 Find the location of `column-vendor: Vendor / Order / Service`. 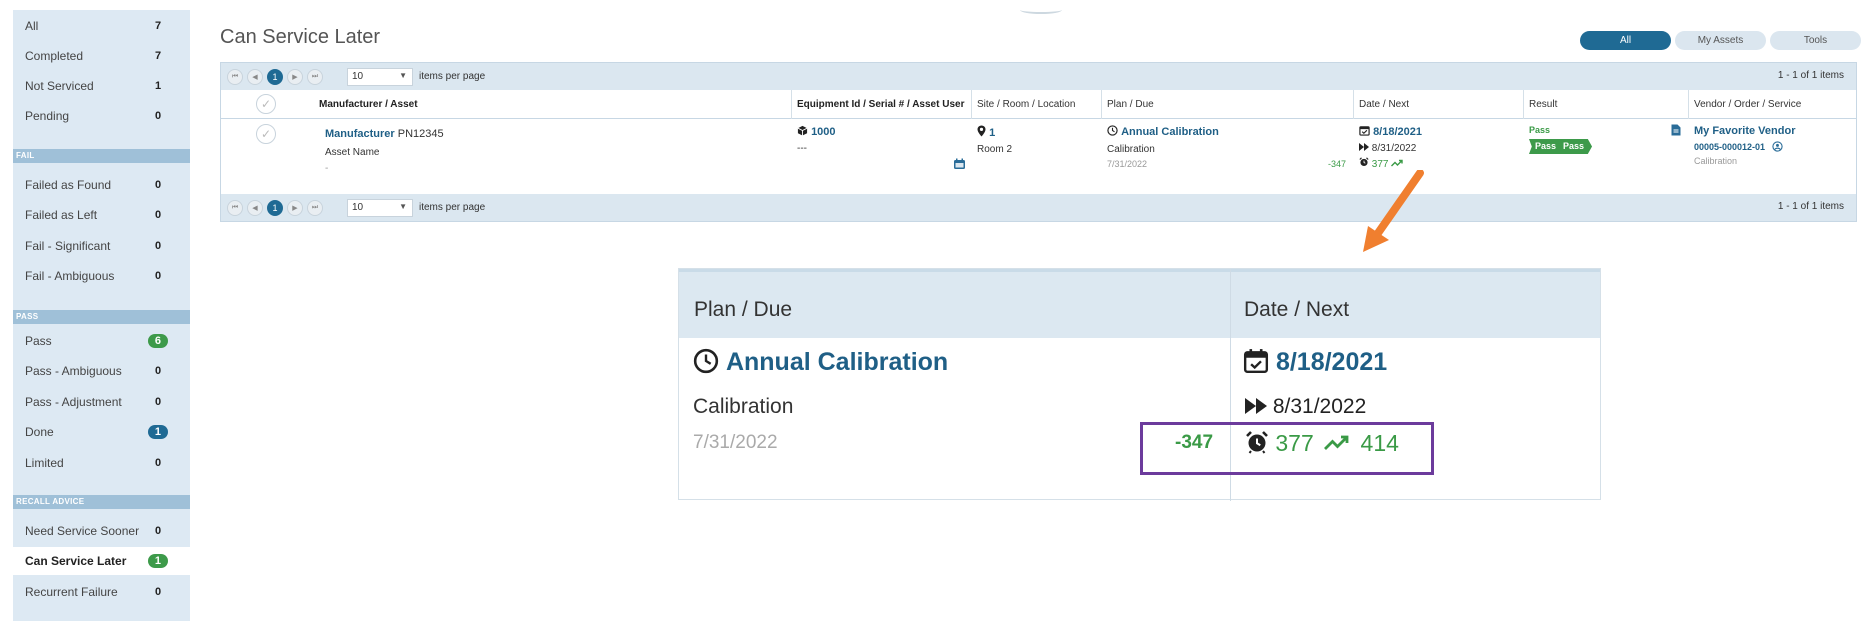

column-vendor: Vendor / Order / Service is located at coordinates (1747, 104).